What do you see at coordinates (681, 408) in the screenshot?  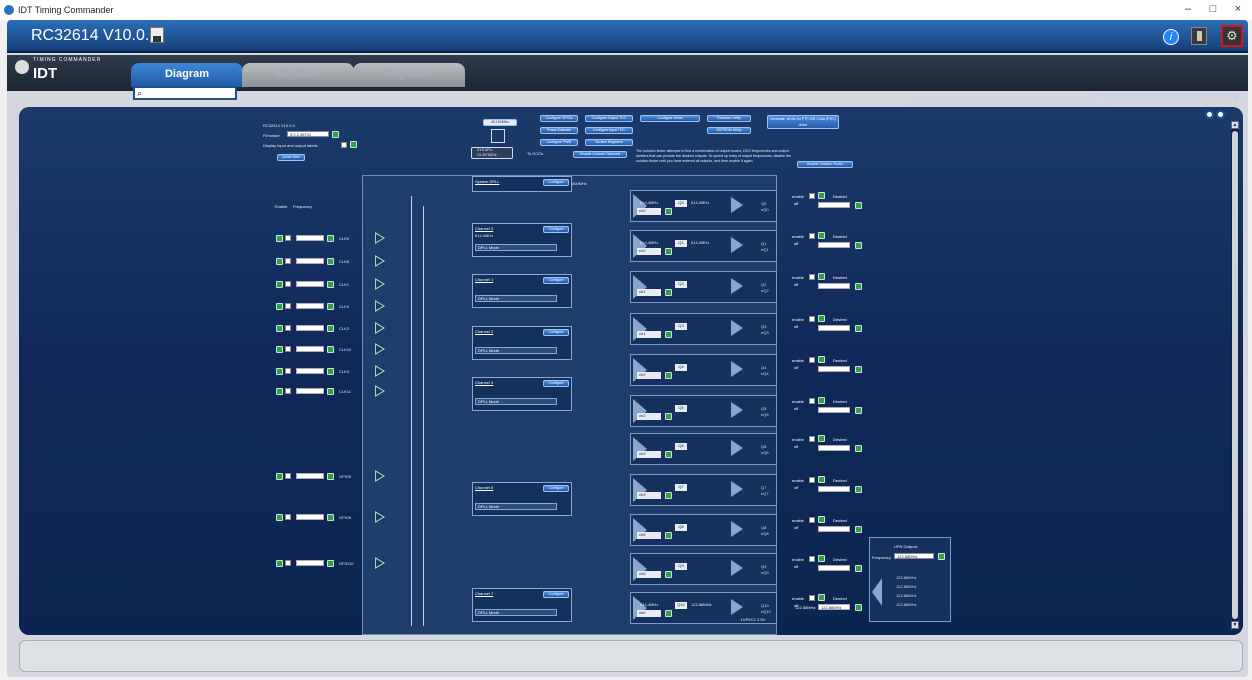 I see `output-divider-field: Q5` at bounding box center [681, 408].